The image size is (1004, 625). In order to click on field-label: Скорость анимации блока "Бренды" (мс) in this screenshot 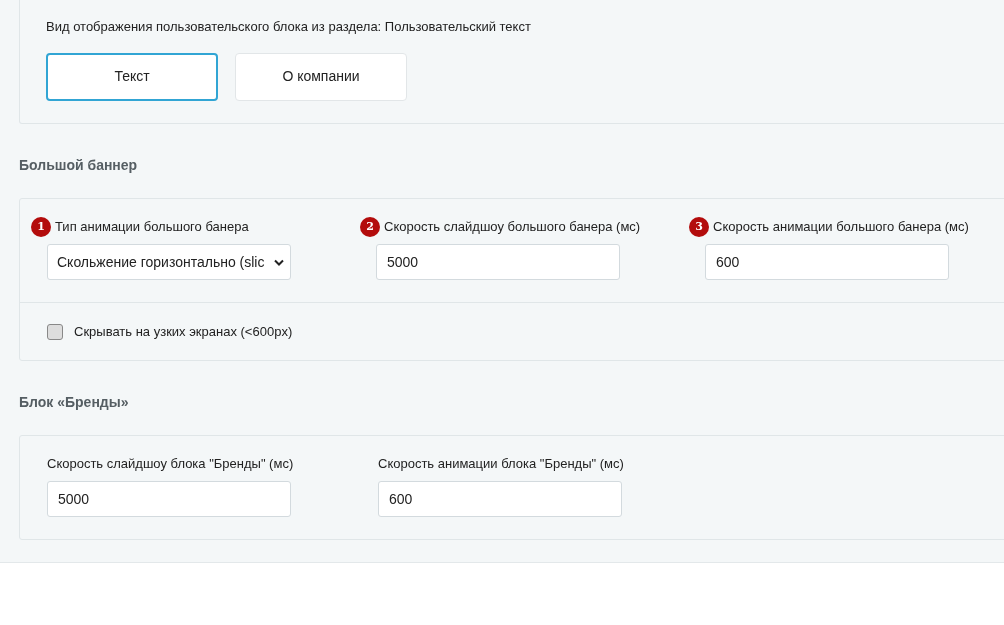, I will do `click(501, 464)`.